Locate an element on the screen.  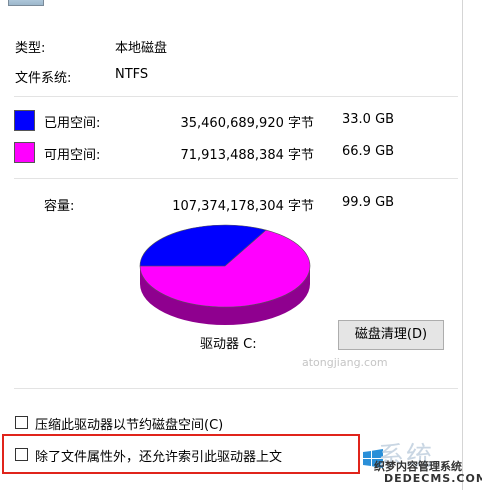
watermark: 系统 织梦内容管理系统 DEDECMS.COM is located at coordinates (421, 463).